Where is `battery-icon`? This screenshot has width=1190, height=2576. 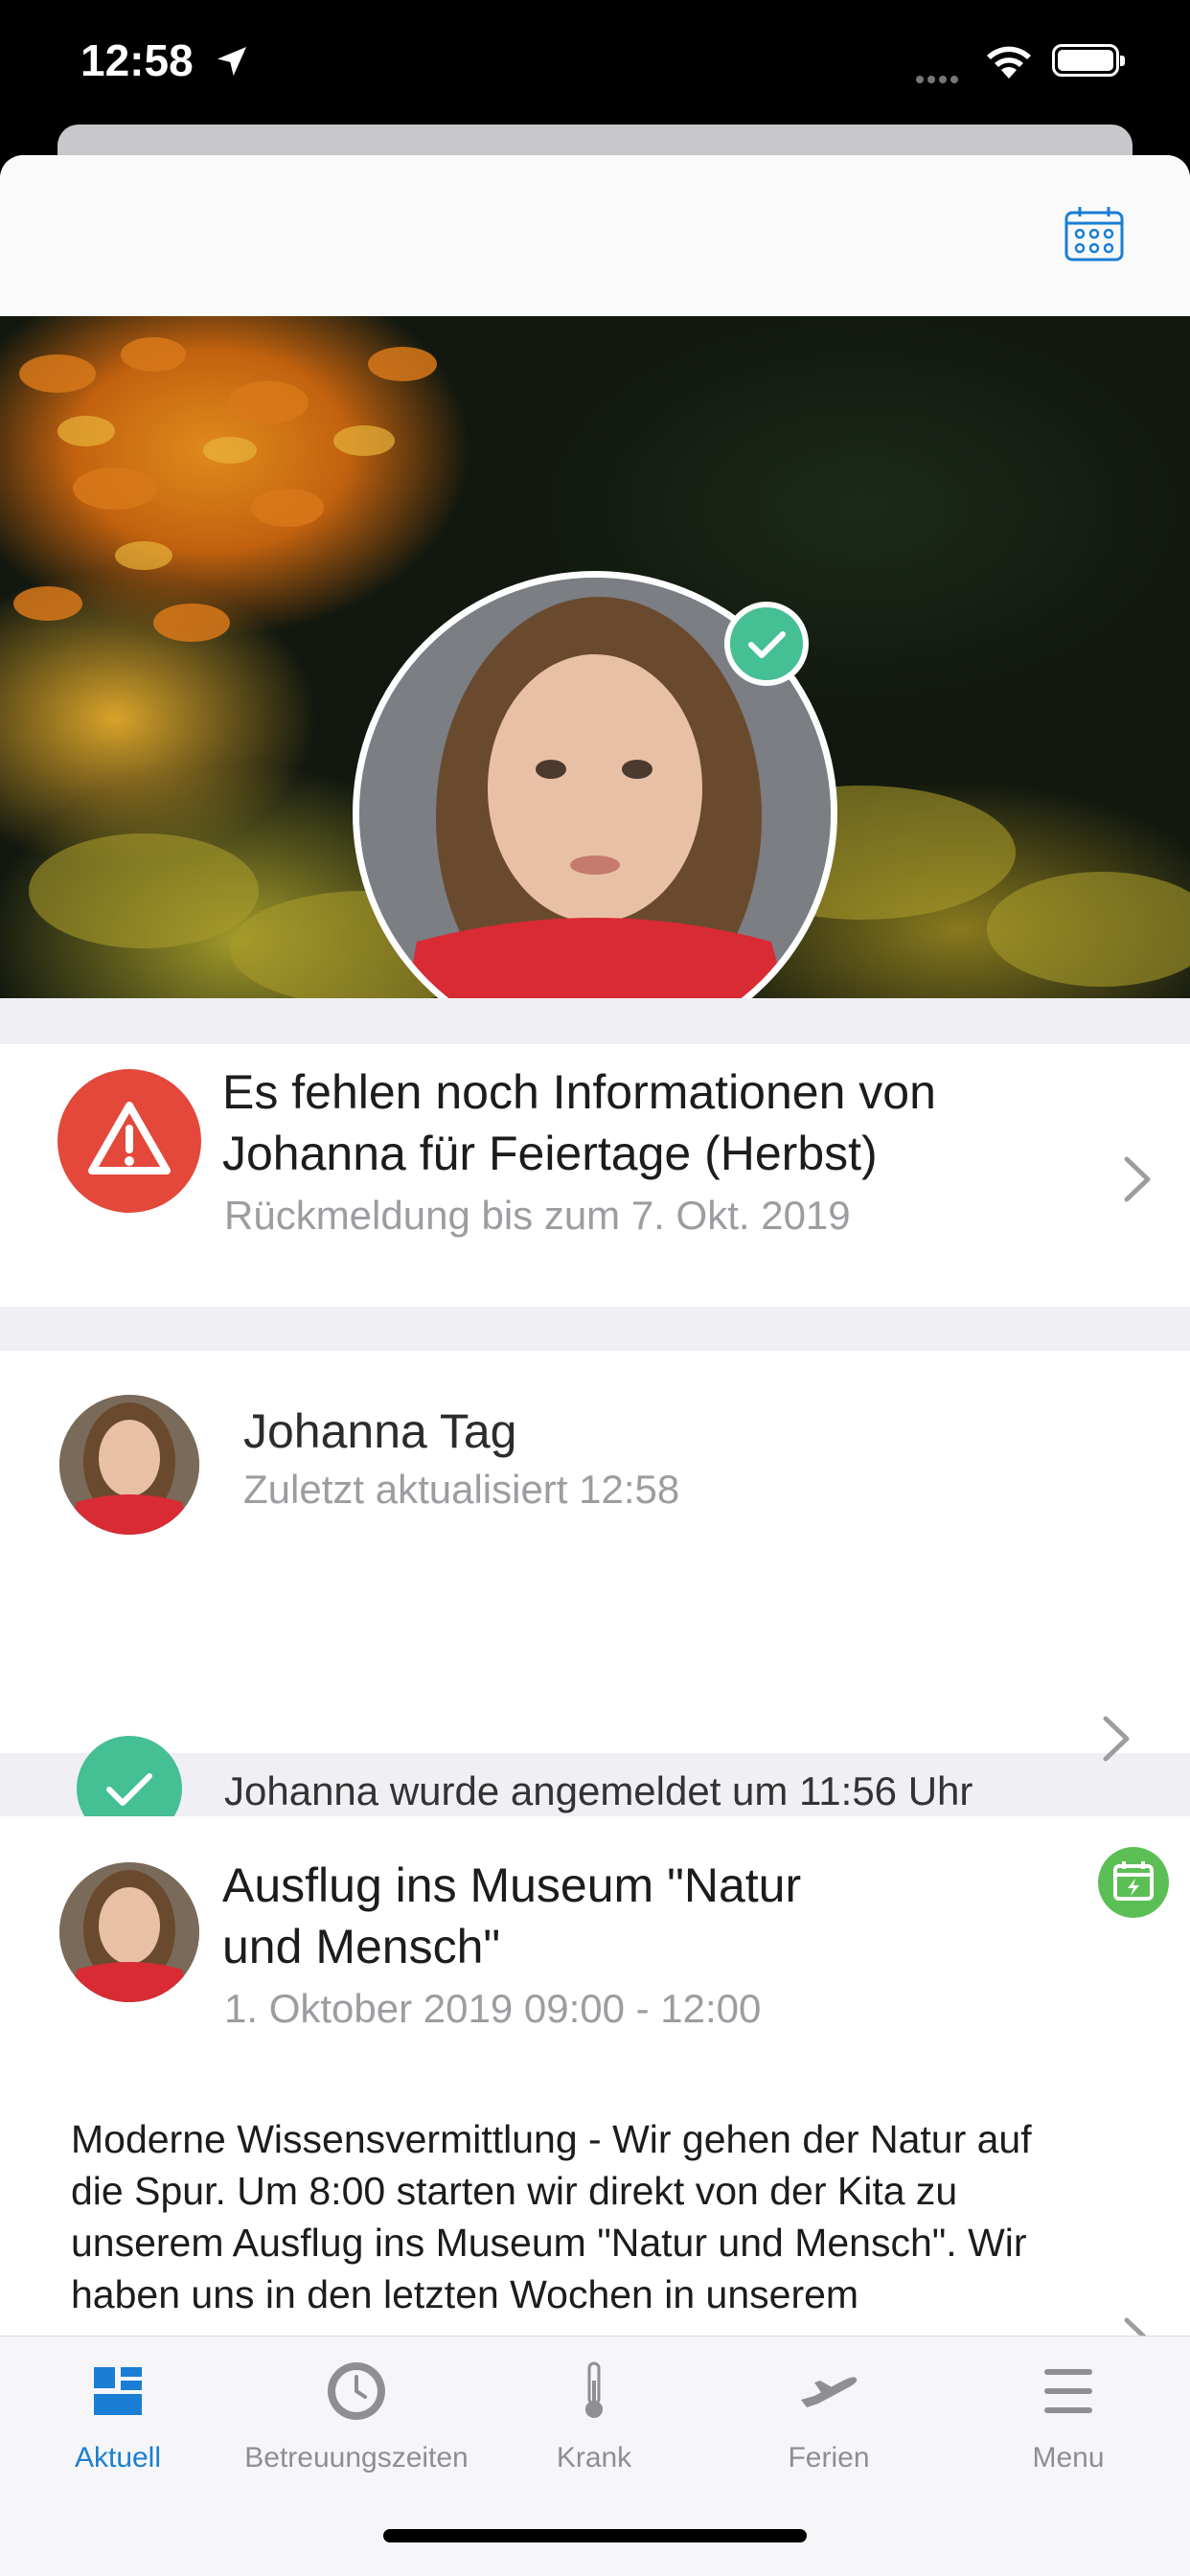 battery-icon is located at coordinates (1089, 60).